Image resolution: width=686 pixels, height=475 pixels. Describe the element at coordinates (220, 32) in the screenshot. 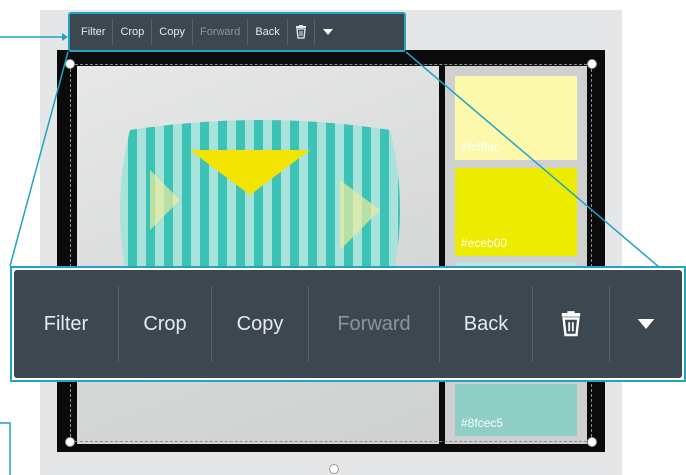

I see `forward-button: Forward` at that location.